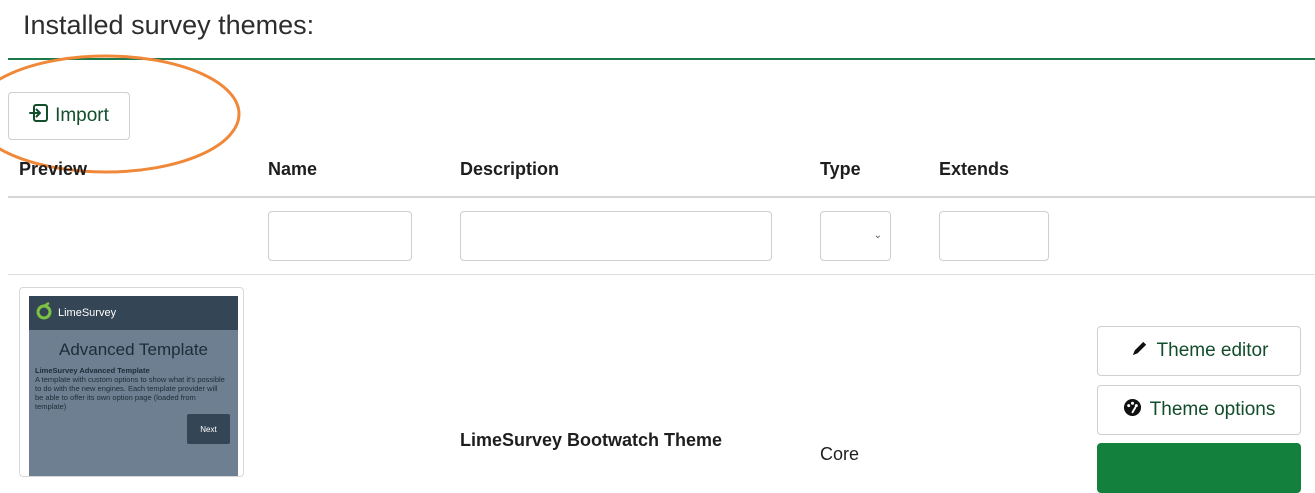  What do you see at coordinates (877, 235) in the screenshot?
I see `chevron-down-icon: ⌄` at bounding box center [877, 235].